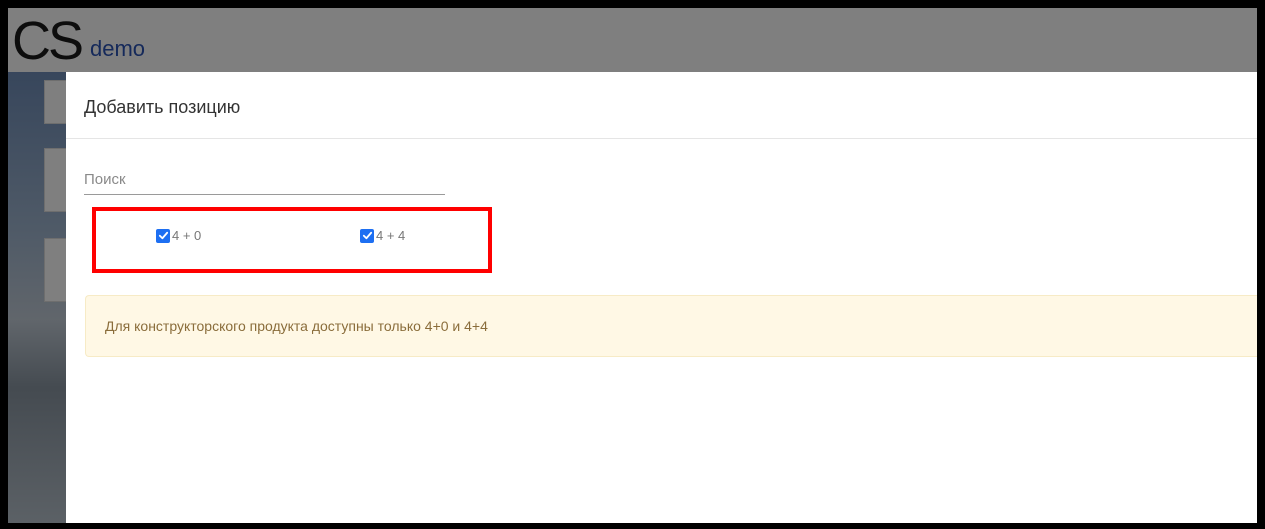  Describe the element at coordinates (391, 235) in the screenshot. I see `option-label: 4 + 4` at that location.